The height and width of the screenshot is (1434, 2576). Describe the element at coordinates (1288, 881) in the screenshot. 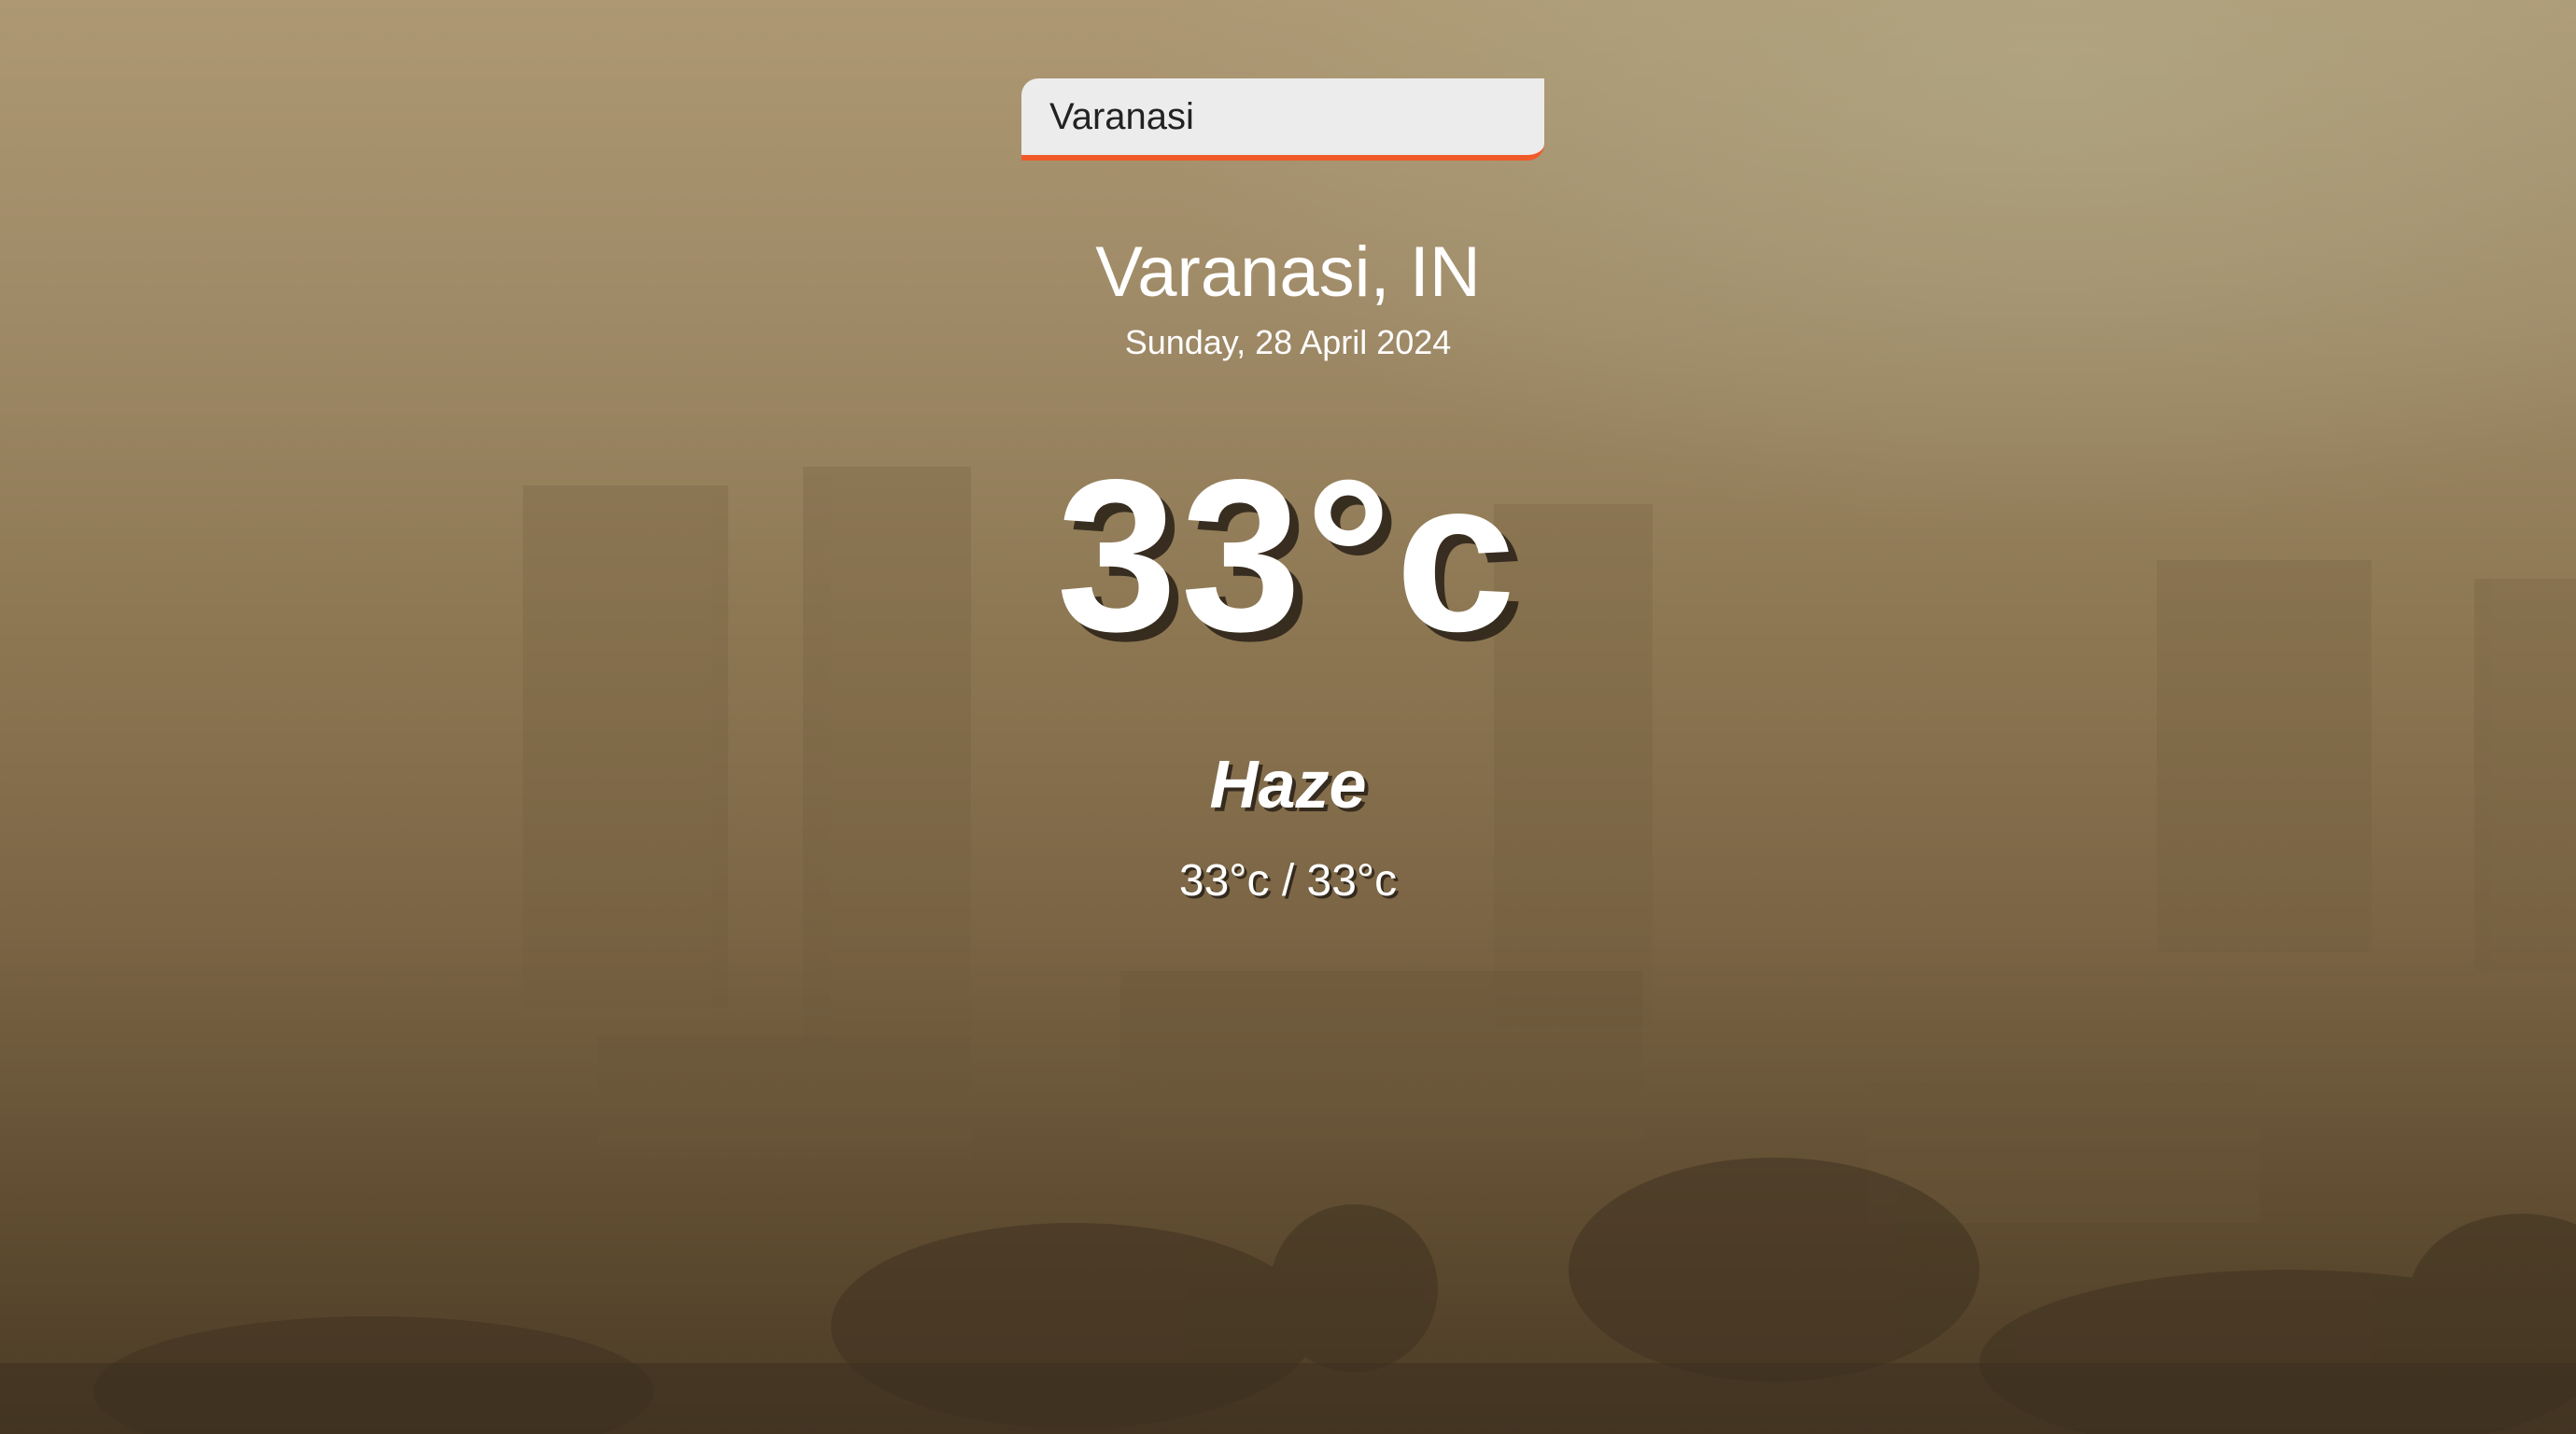

I see `min-max-temperature: 33°c / 33°c` at that location.